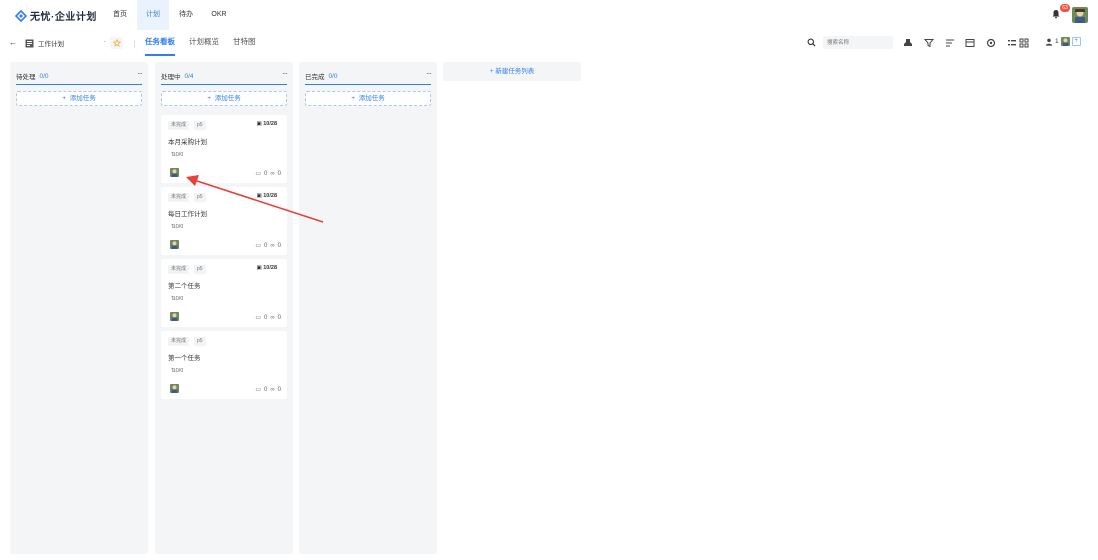 The image size is (1098, 560). What do you see at coordinates (333, 76) in the screenshot?
I see `column-count: 0/0` at bounding box center [333, 76].